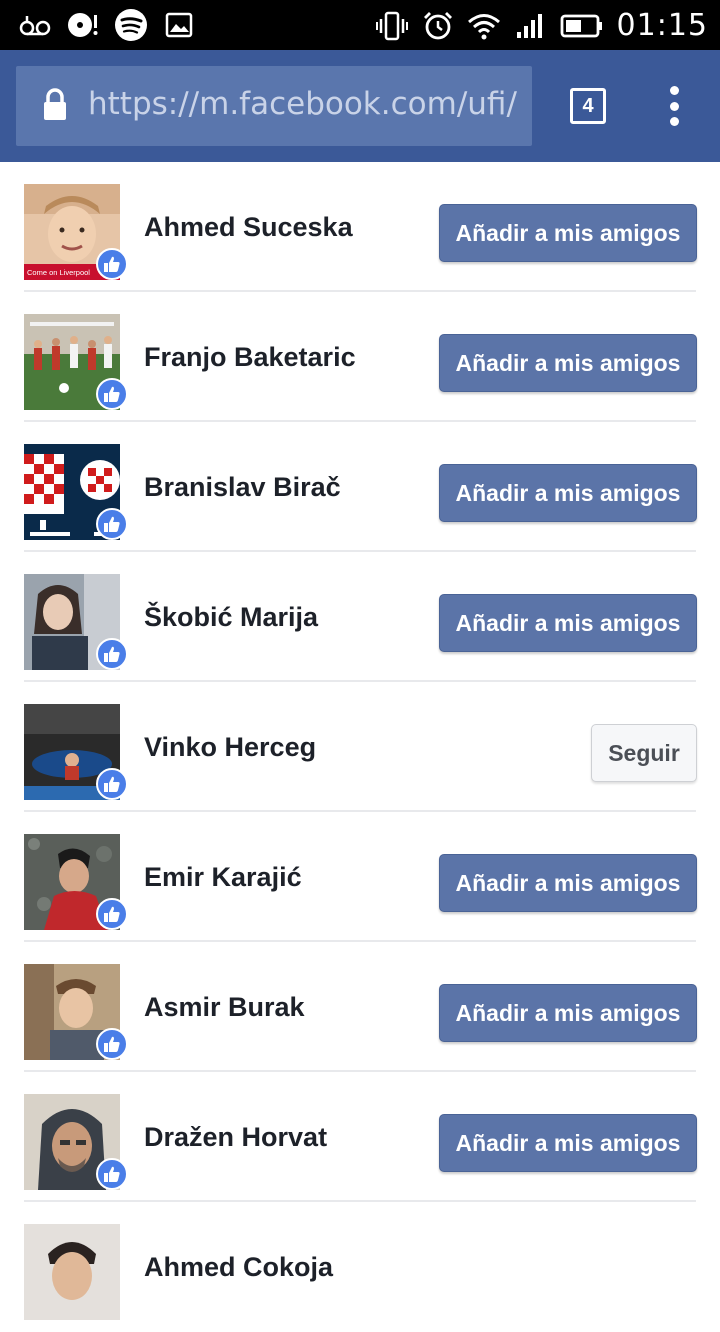 The image size is (720, 1332). Describe the element at coordinates (303, 104) in the screenshot. I see `url-text: https://m.facebook.com/ufi/re` at that location.